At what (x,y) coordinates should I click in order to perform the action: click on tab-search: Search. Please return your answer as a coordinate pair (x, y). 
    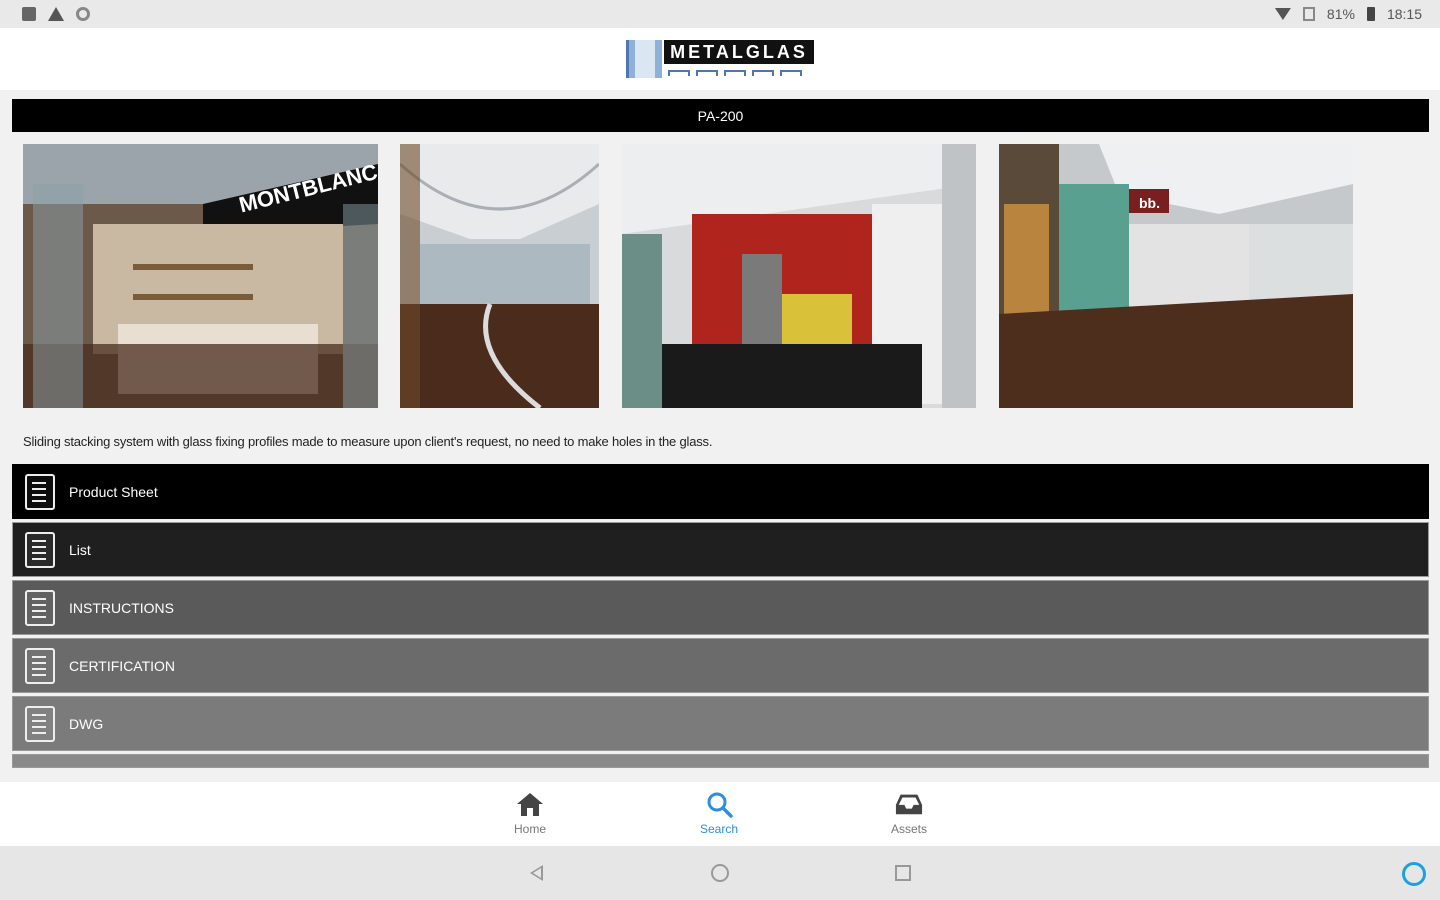
    Looking at the image, I should click on (719, 813).